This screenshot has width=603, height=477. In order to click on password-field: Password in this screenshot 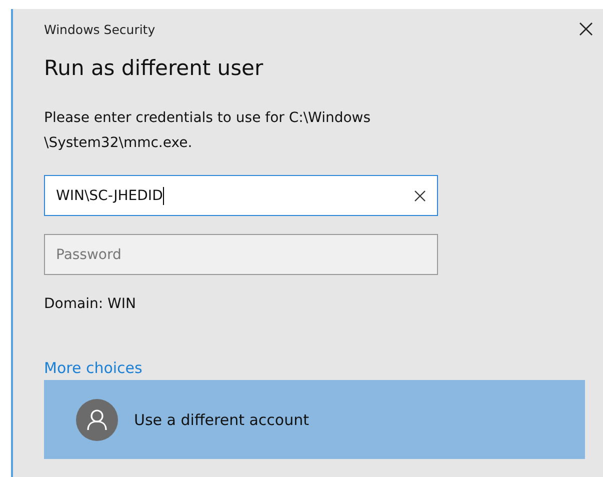, I will do `click(241, 254)`.